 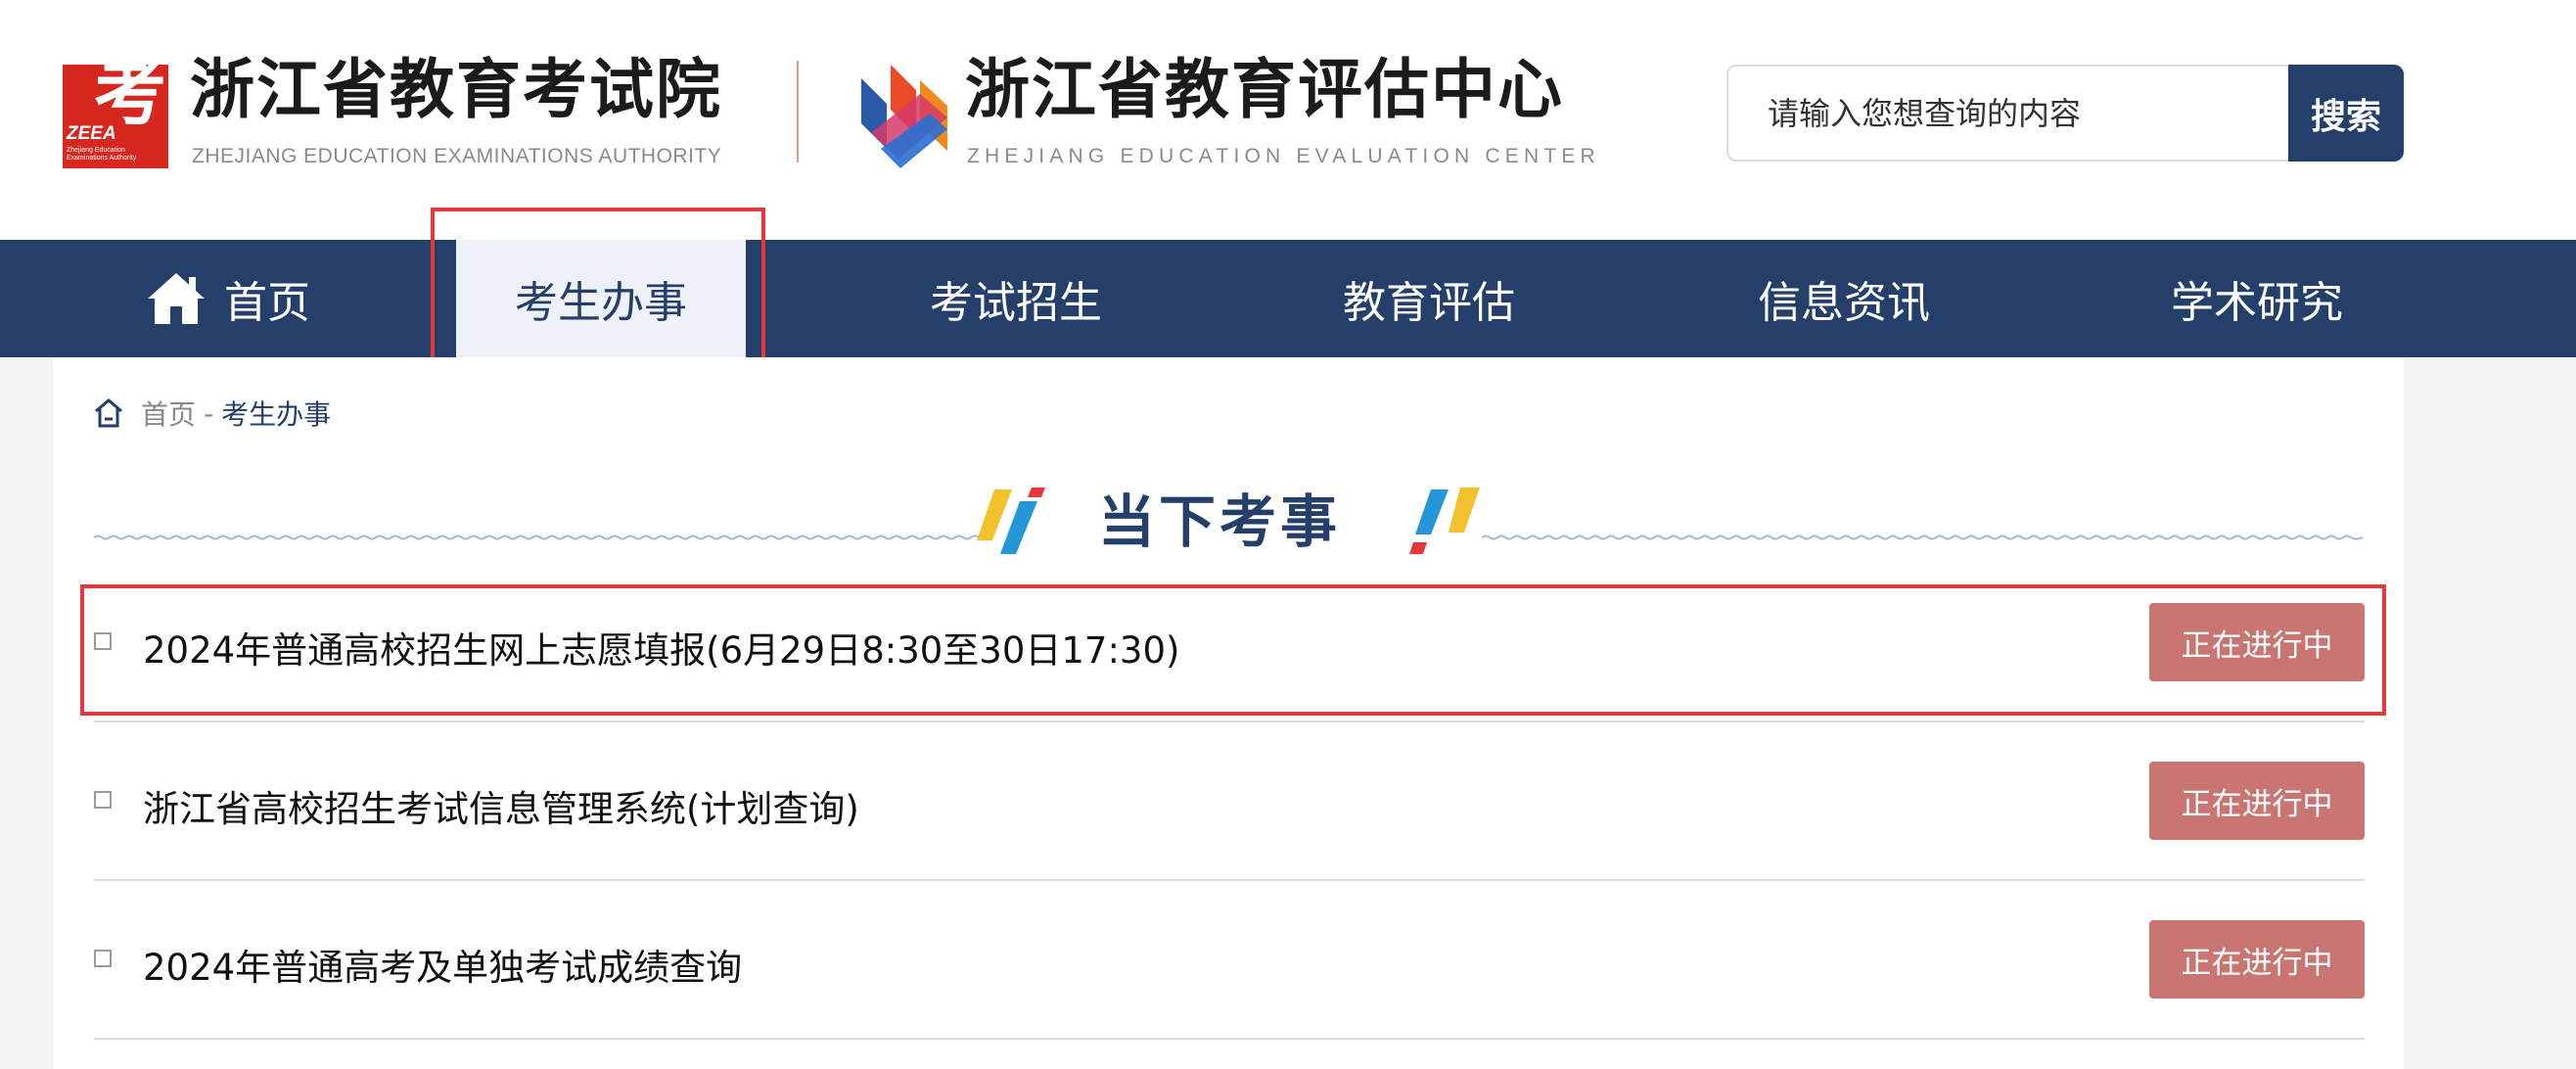 What do you see at coordinates (443, 964) in the screenshot?
I see `event-title: 2024年普通高考及单独考试成绩查询` at bounding box center [443, 964].